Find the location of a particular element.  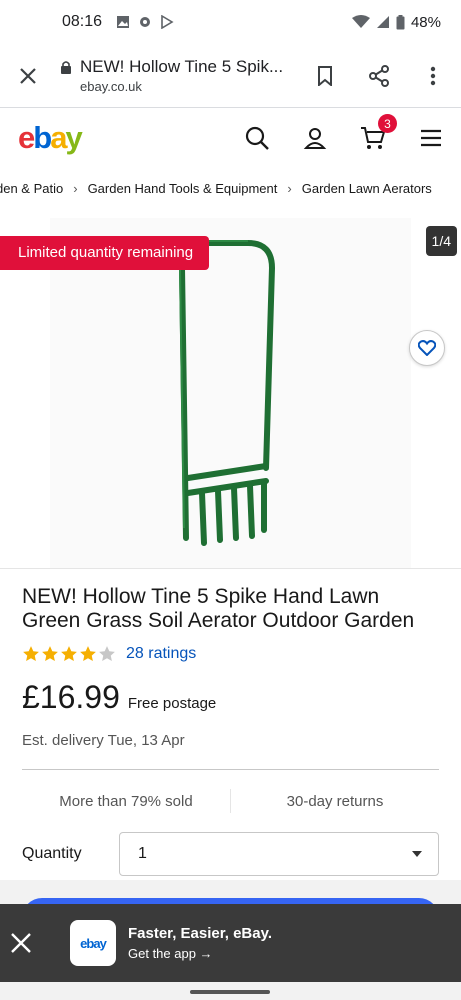

heart-icon is located at coordinates (427, 348).